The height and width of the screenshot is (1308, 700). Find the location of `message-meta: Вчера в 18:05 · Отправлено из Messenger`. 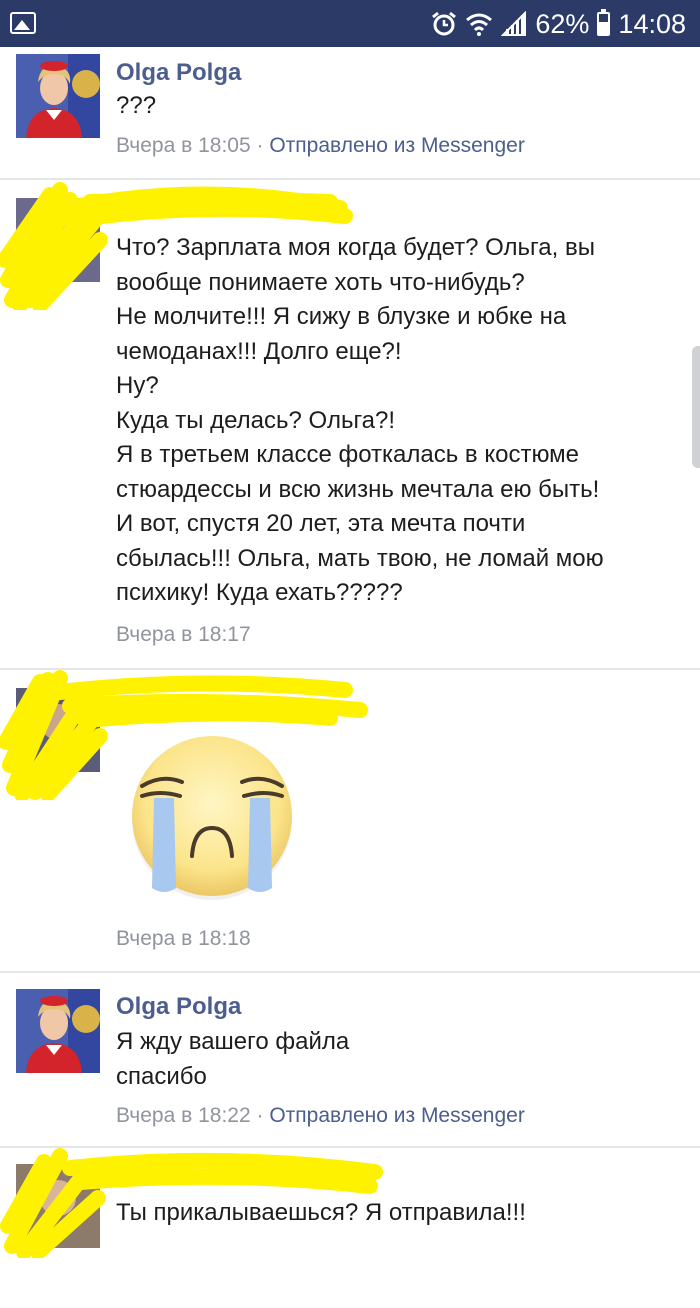

message-meta: Вчера в 18:05 · Отправлено из Messenger is located at coordinates (320, 146).